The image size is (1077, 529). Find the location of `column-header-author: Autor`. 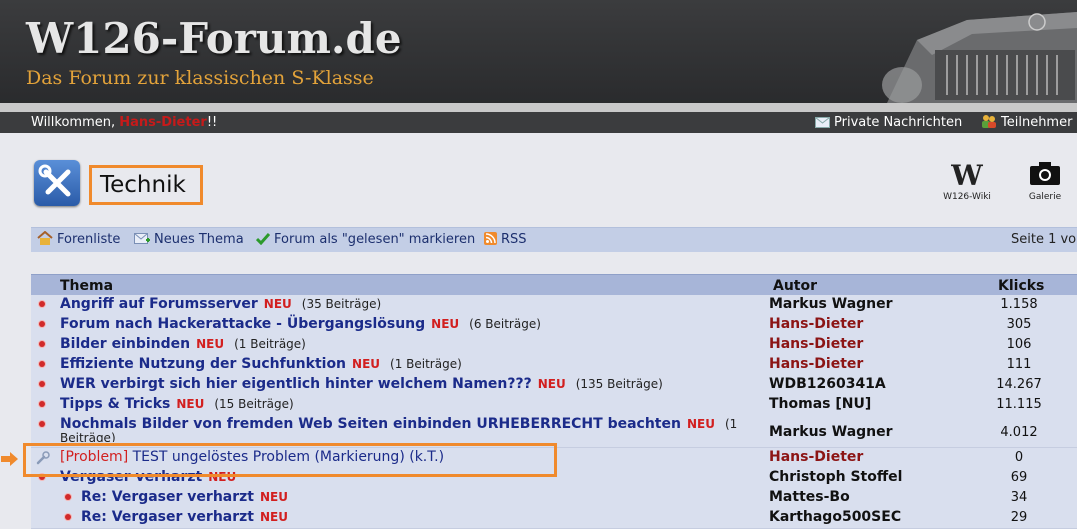

column-header-author: Autor is located at coordinates (795, 286).